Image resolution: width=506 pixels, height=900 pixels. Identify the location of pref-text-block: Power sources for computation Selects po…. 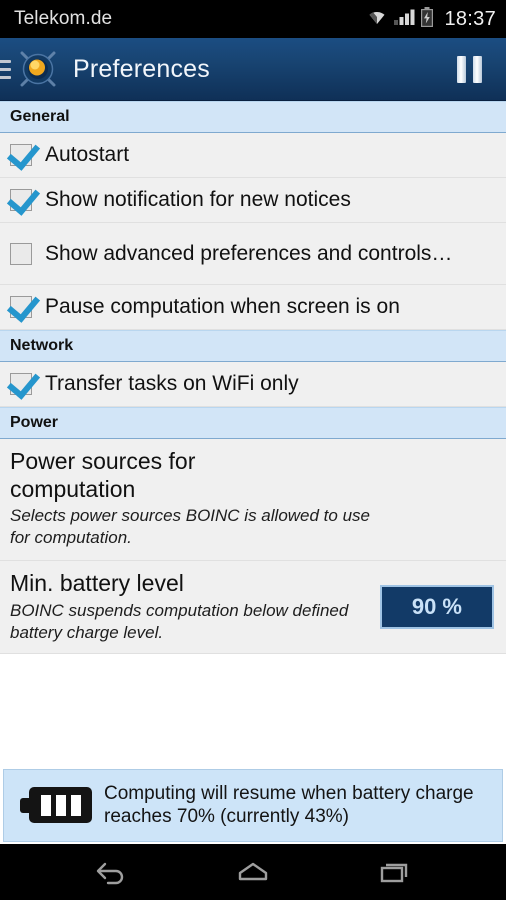
(253, 498).